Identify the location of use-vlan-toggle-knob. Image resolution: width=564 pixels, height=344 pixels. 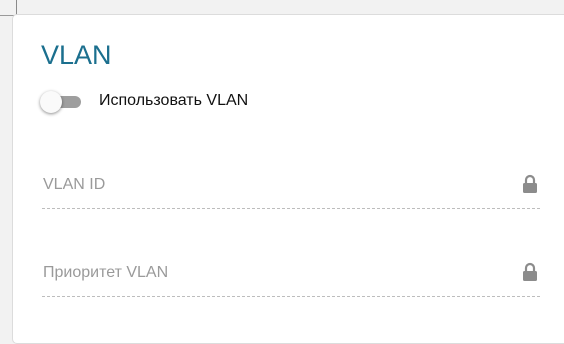
(51, 102).